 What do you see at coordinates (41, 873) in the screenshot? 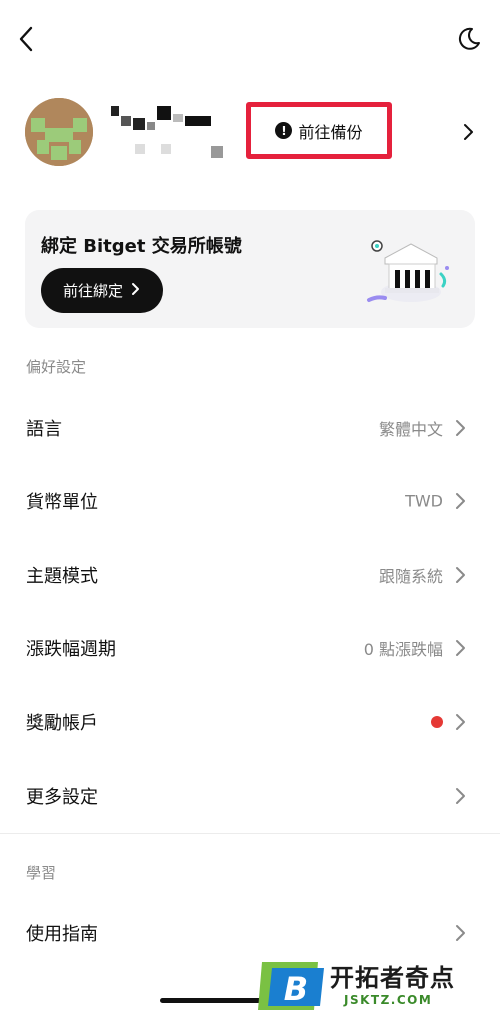
I see `learning-section-label: 學習` at bounding box center [41, 873].